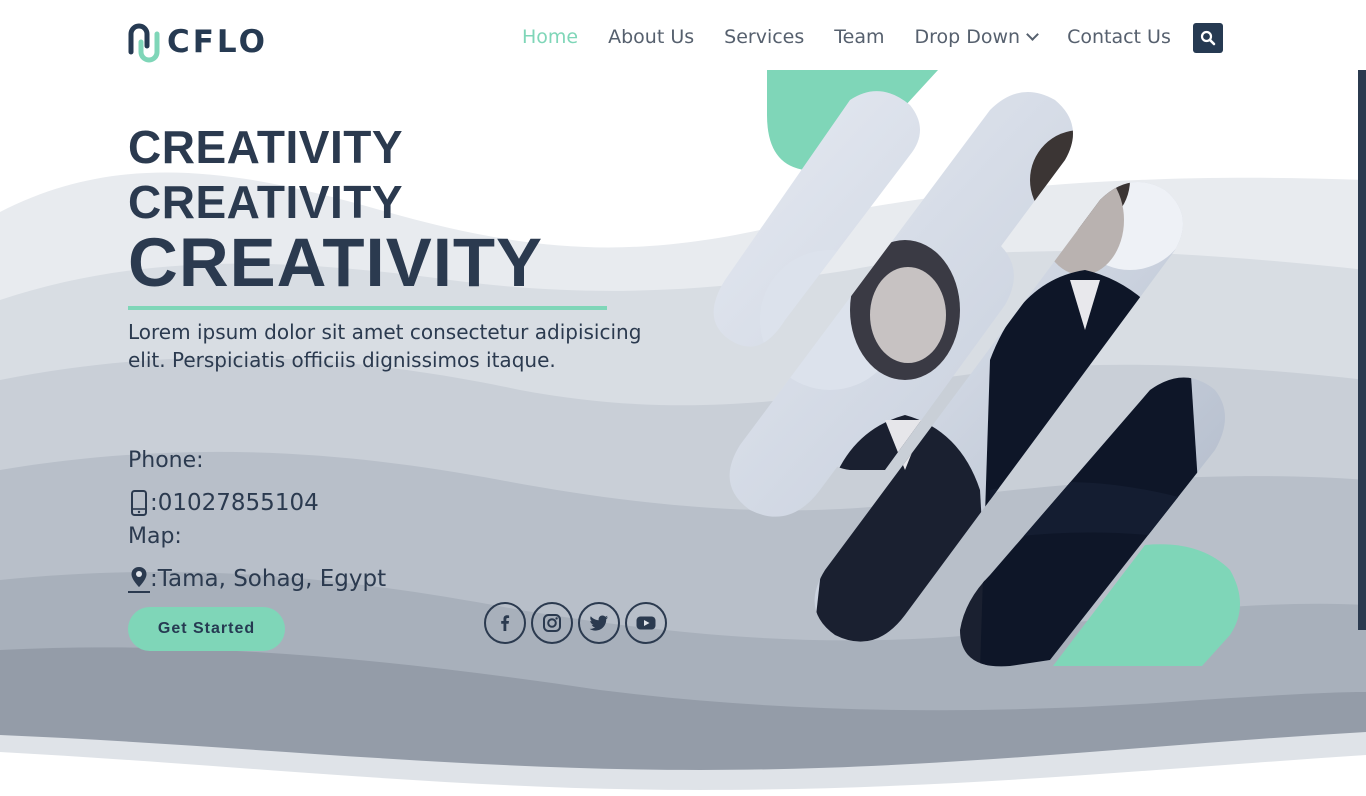  I want to click on nav-drop-down-label: Drop Down, so click(967, 37).